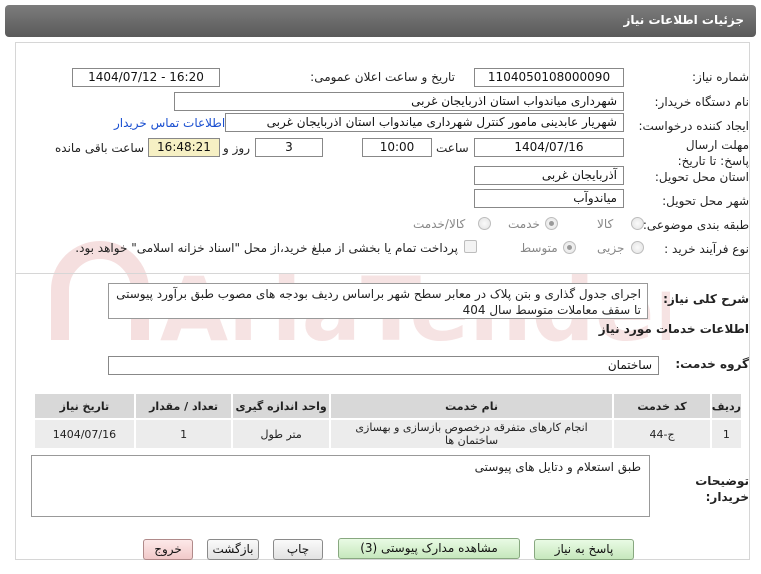  I want to click on buyer-notes-field: طبق استعلام و دتایل های پیوستی, so click(340, 486).